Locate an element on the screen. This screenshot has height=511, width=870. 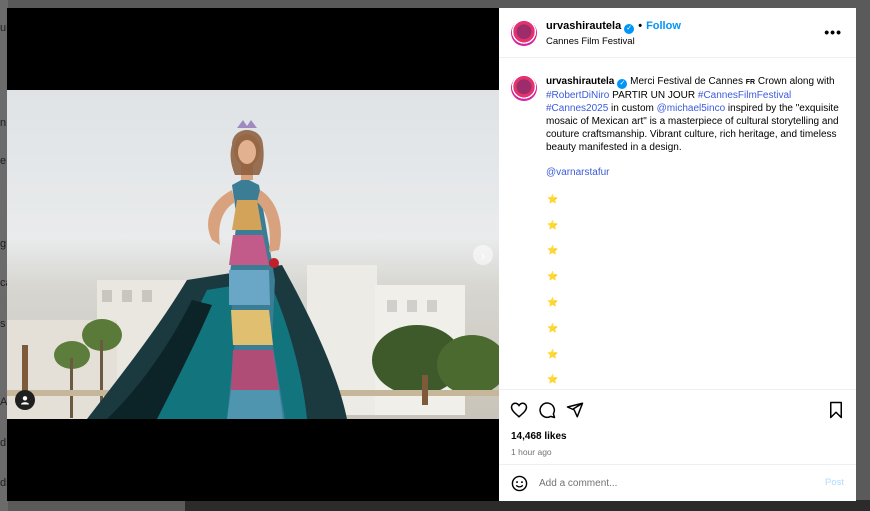
more-icon: ••• is located at coordinates (833, 32).